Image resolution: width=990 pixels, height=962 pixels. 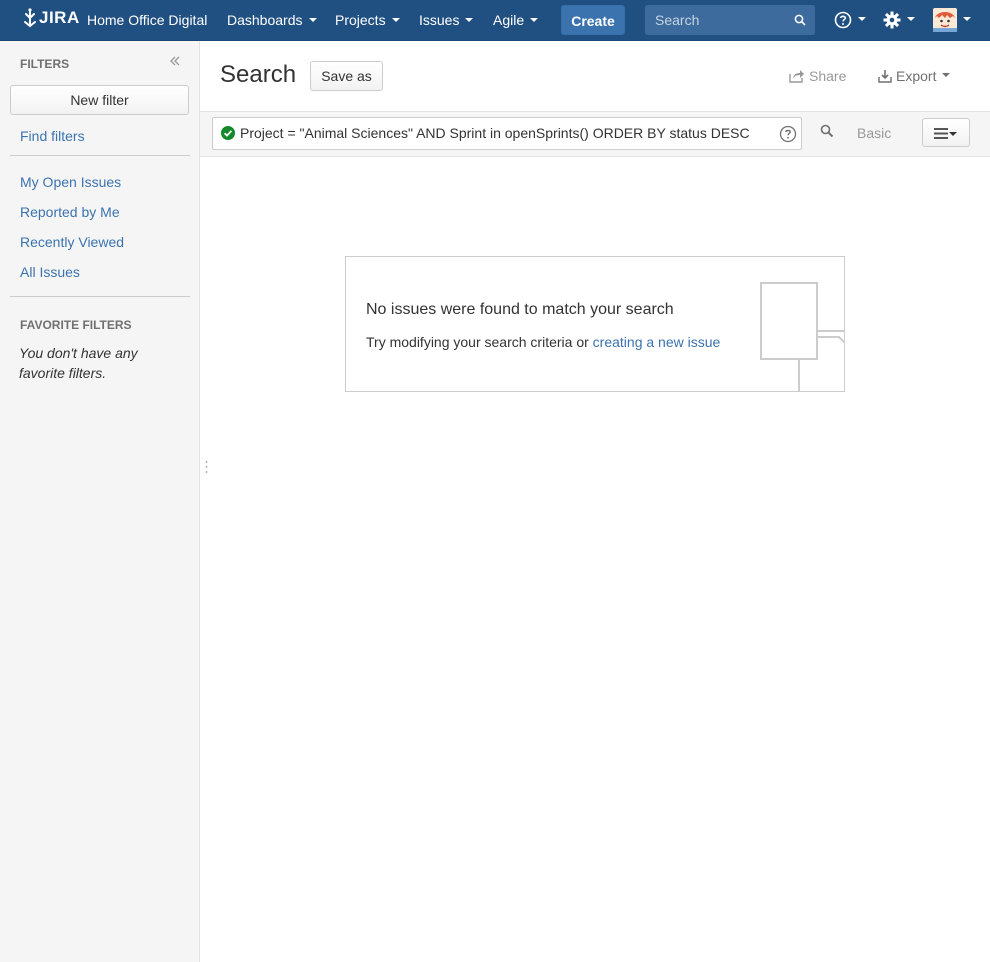 I want to click on share-button: Share, so click(x=817, y=76).